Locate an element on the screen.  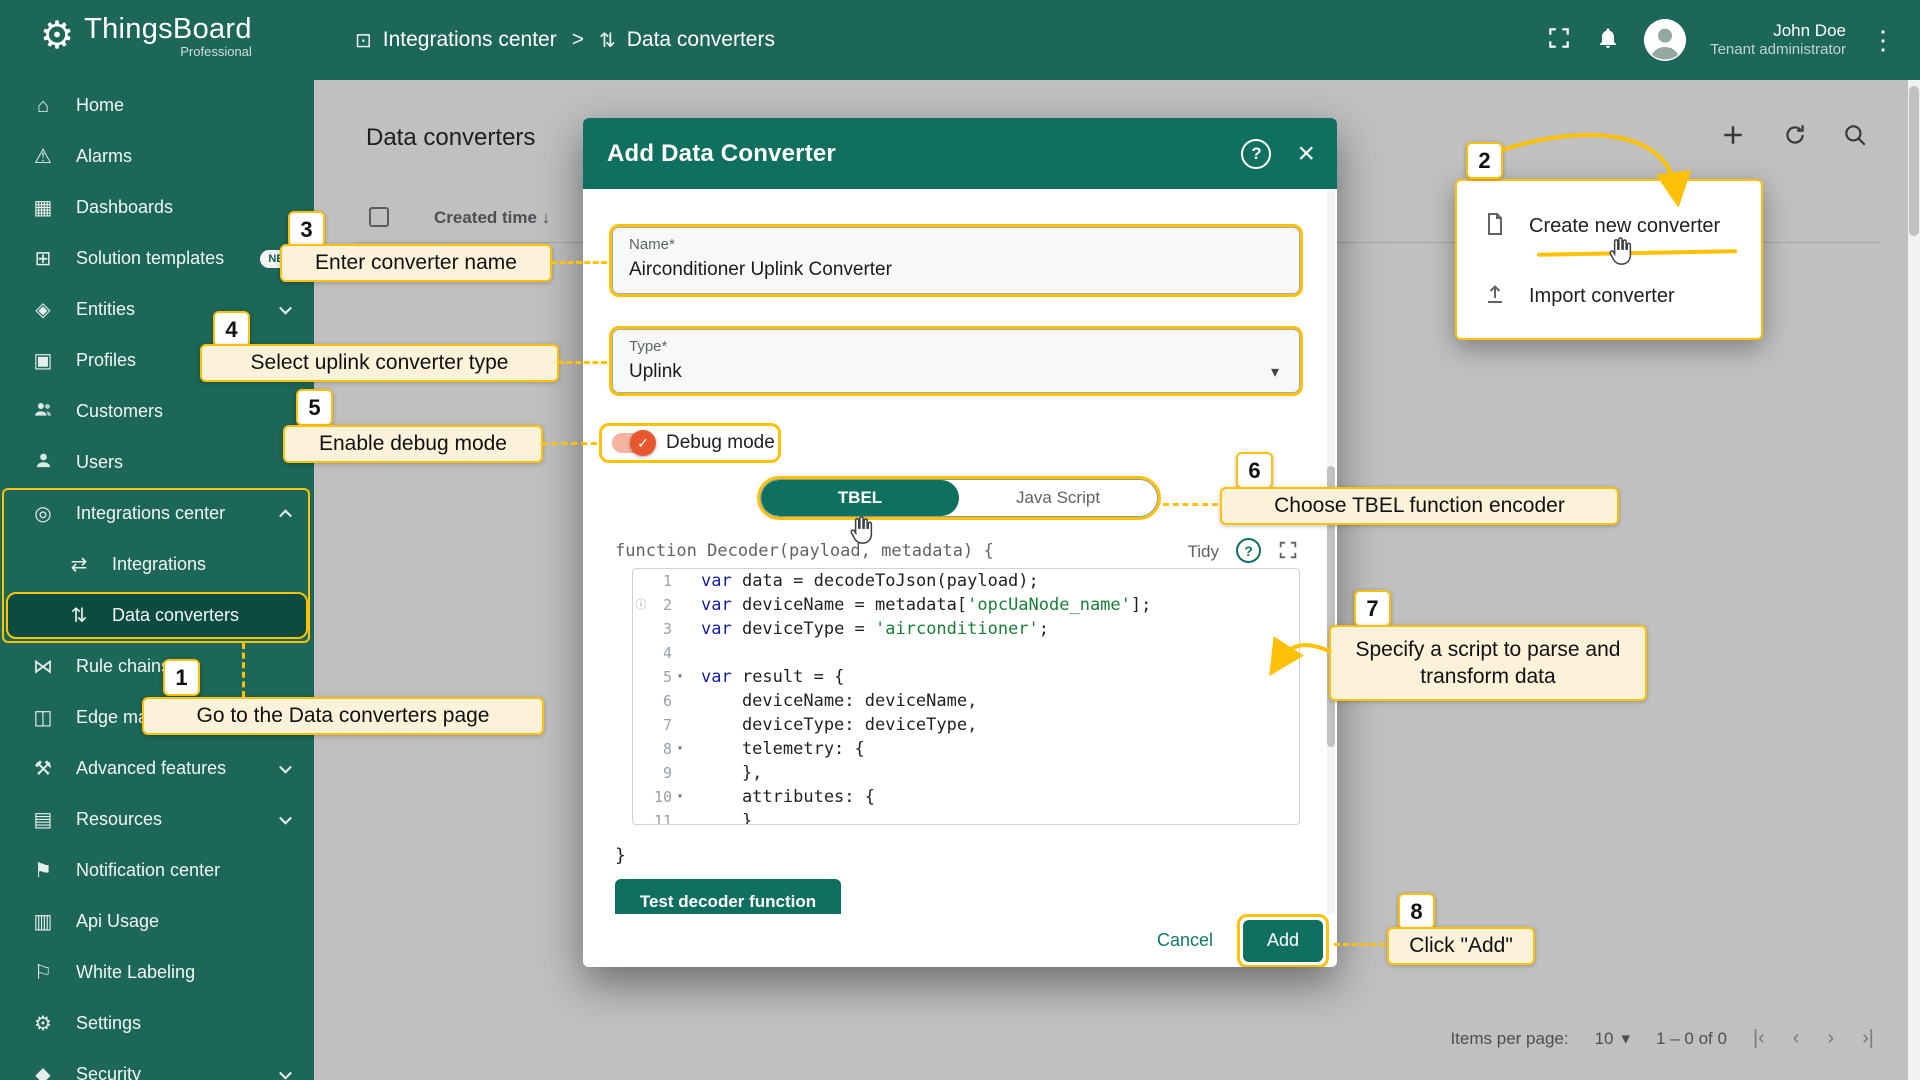
hand-cursor-icon is located at coordinates (1619, 253).